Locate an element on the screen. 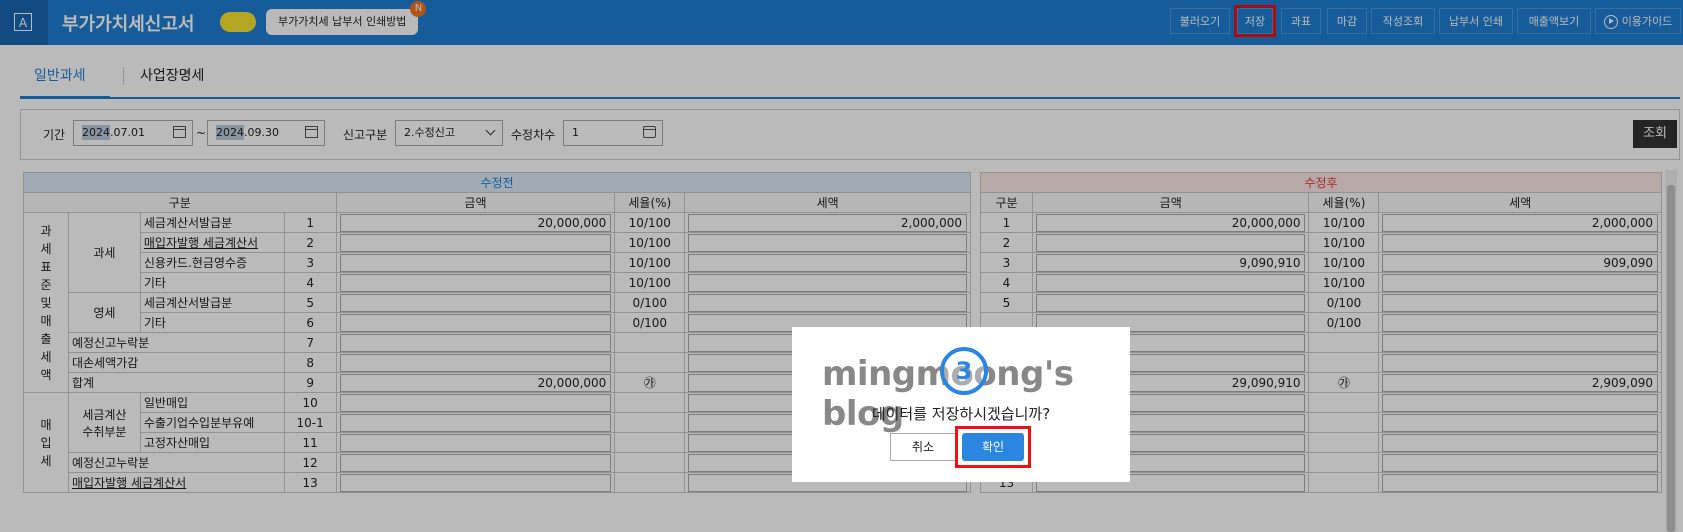 This screenshot has width=1683, height=532. cancel-button: 취소 is located at coordinates (923, 447).